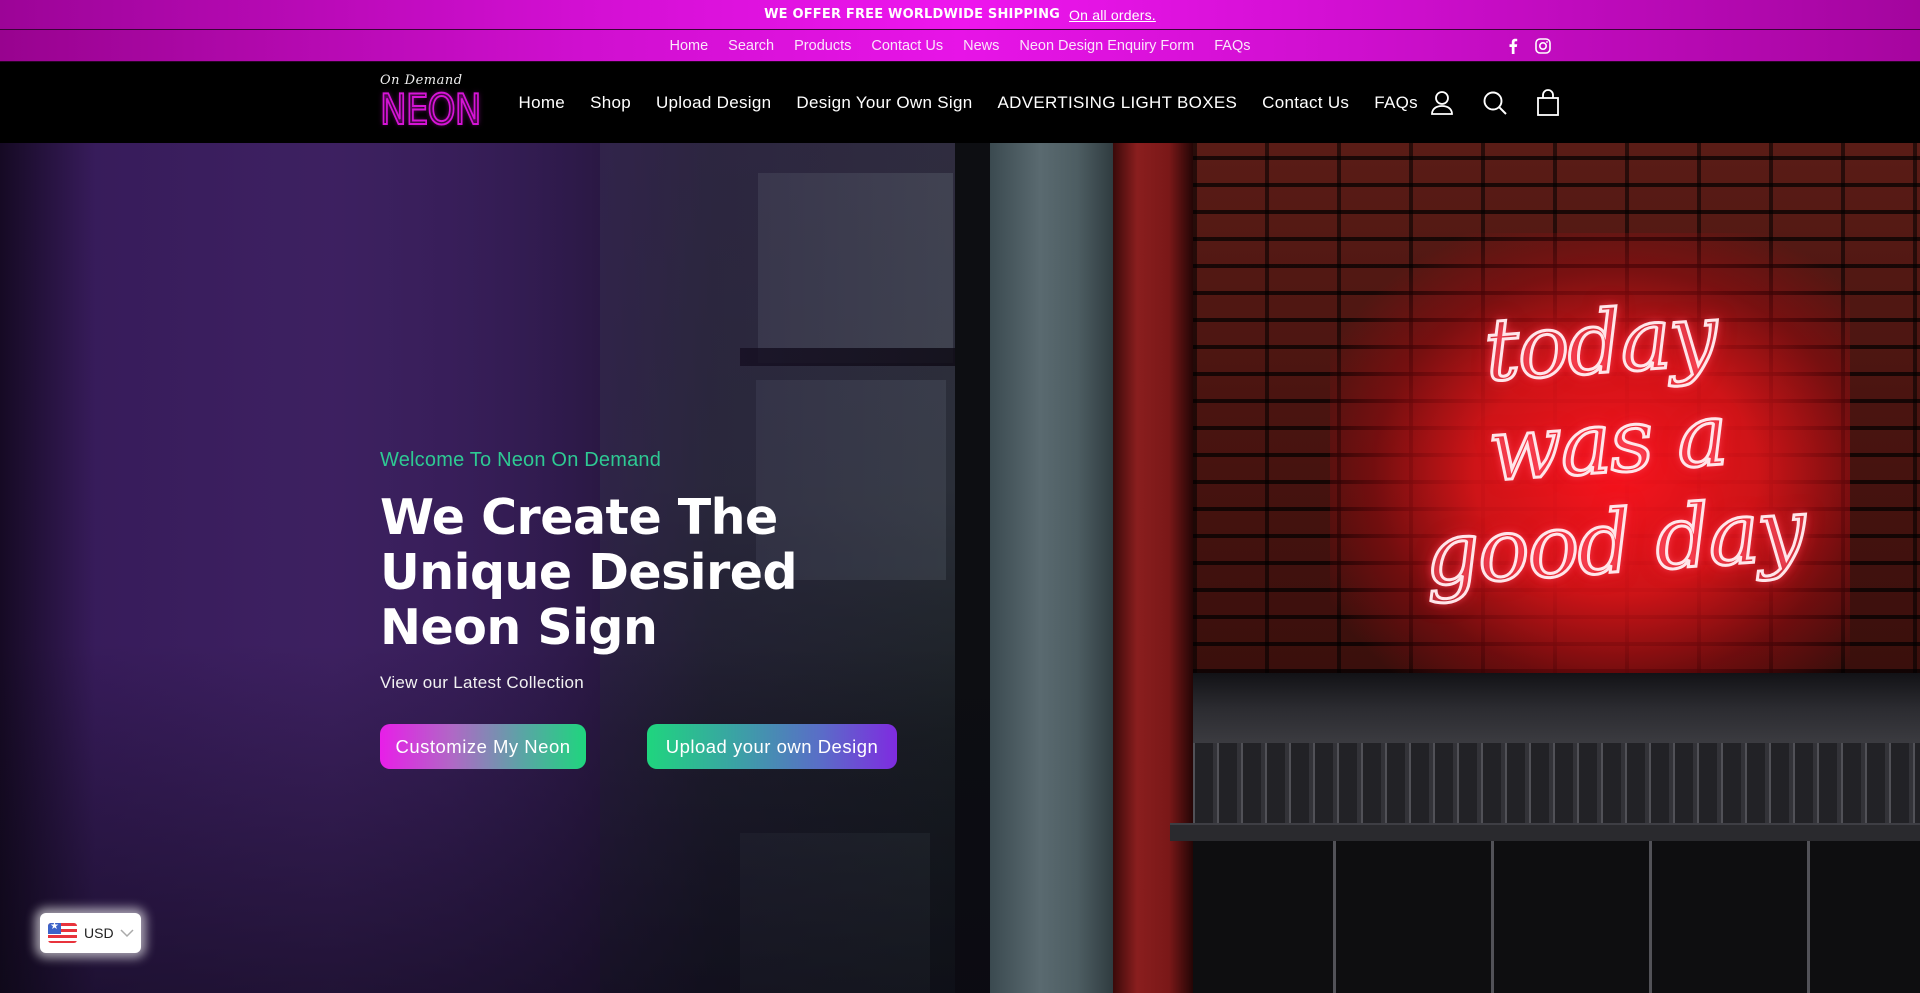 This screenshot has width=1920, height=993. Describe the element at coordinates (1442, 103) in the screenshot. I see `account-icon` at that location.